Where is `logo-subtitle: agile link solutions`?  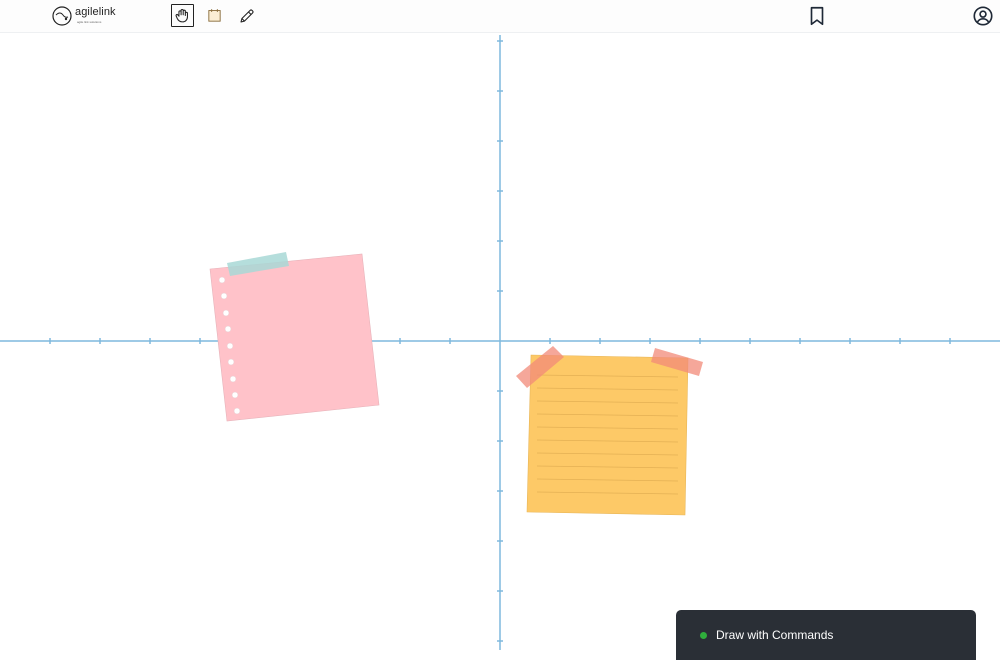
logo-subtitle: agile link solutions is located at coordinates (89, 22).